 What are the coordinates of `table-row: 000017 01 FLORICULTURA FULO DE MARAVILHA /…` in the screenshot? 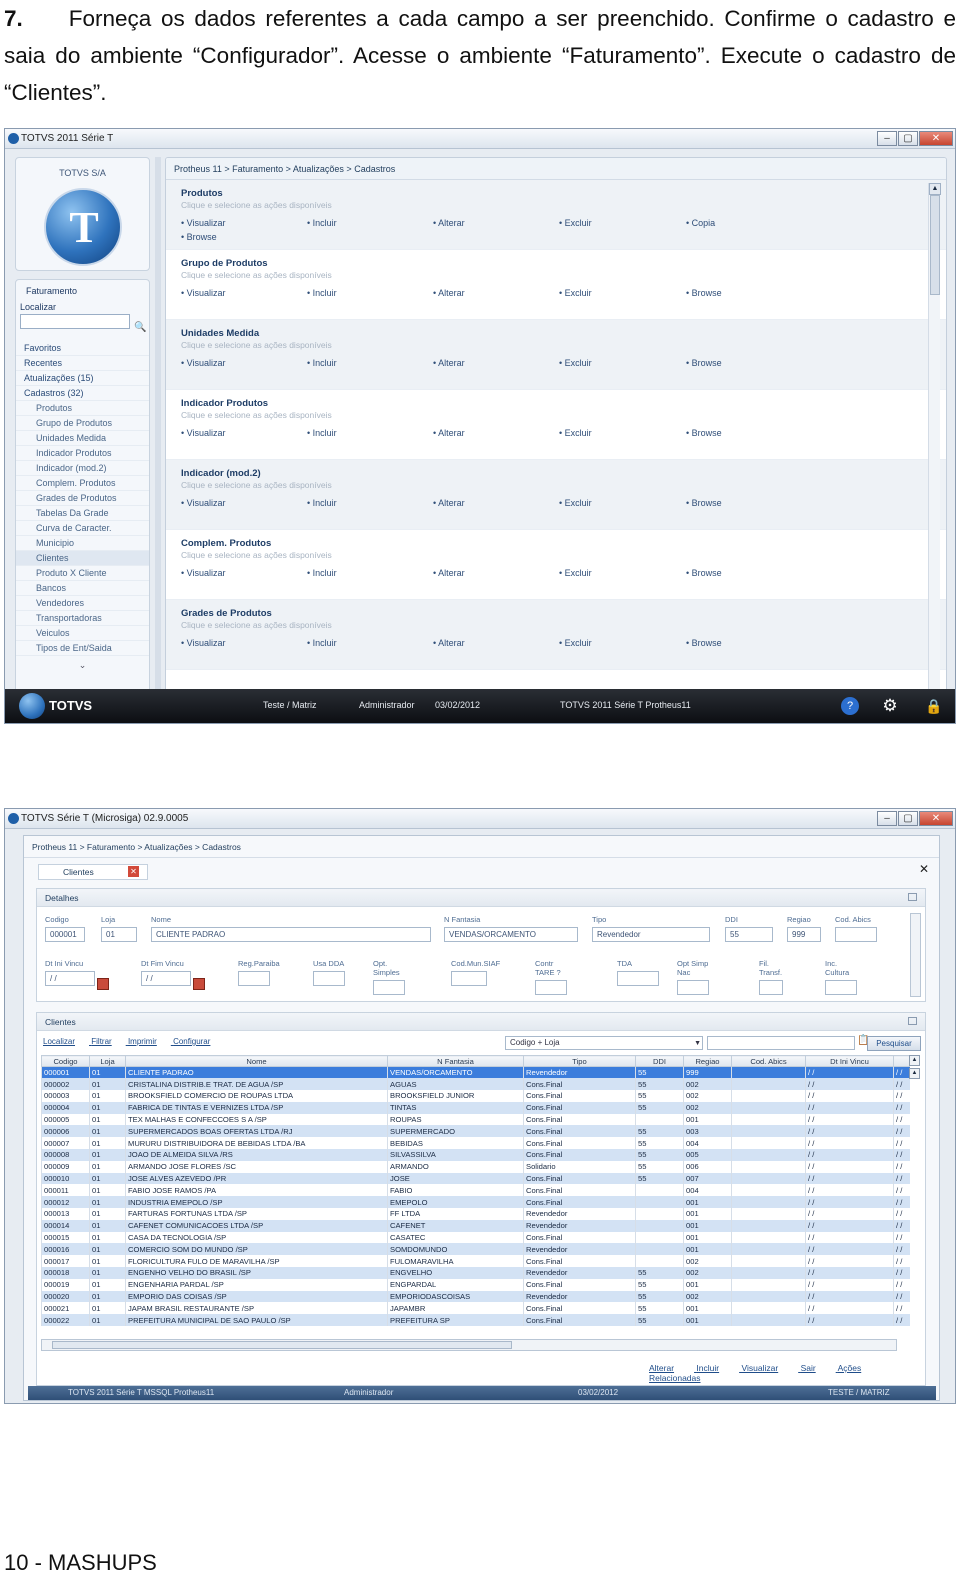 It's located at (475, 1261).